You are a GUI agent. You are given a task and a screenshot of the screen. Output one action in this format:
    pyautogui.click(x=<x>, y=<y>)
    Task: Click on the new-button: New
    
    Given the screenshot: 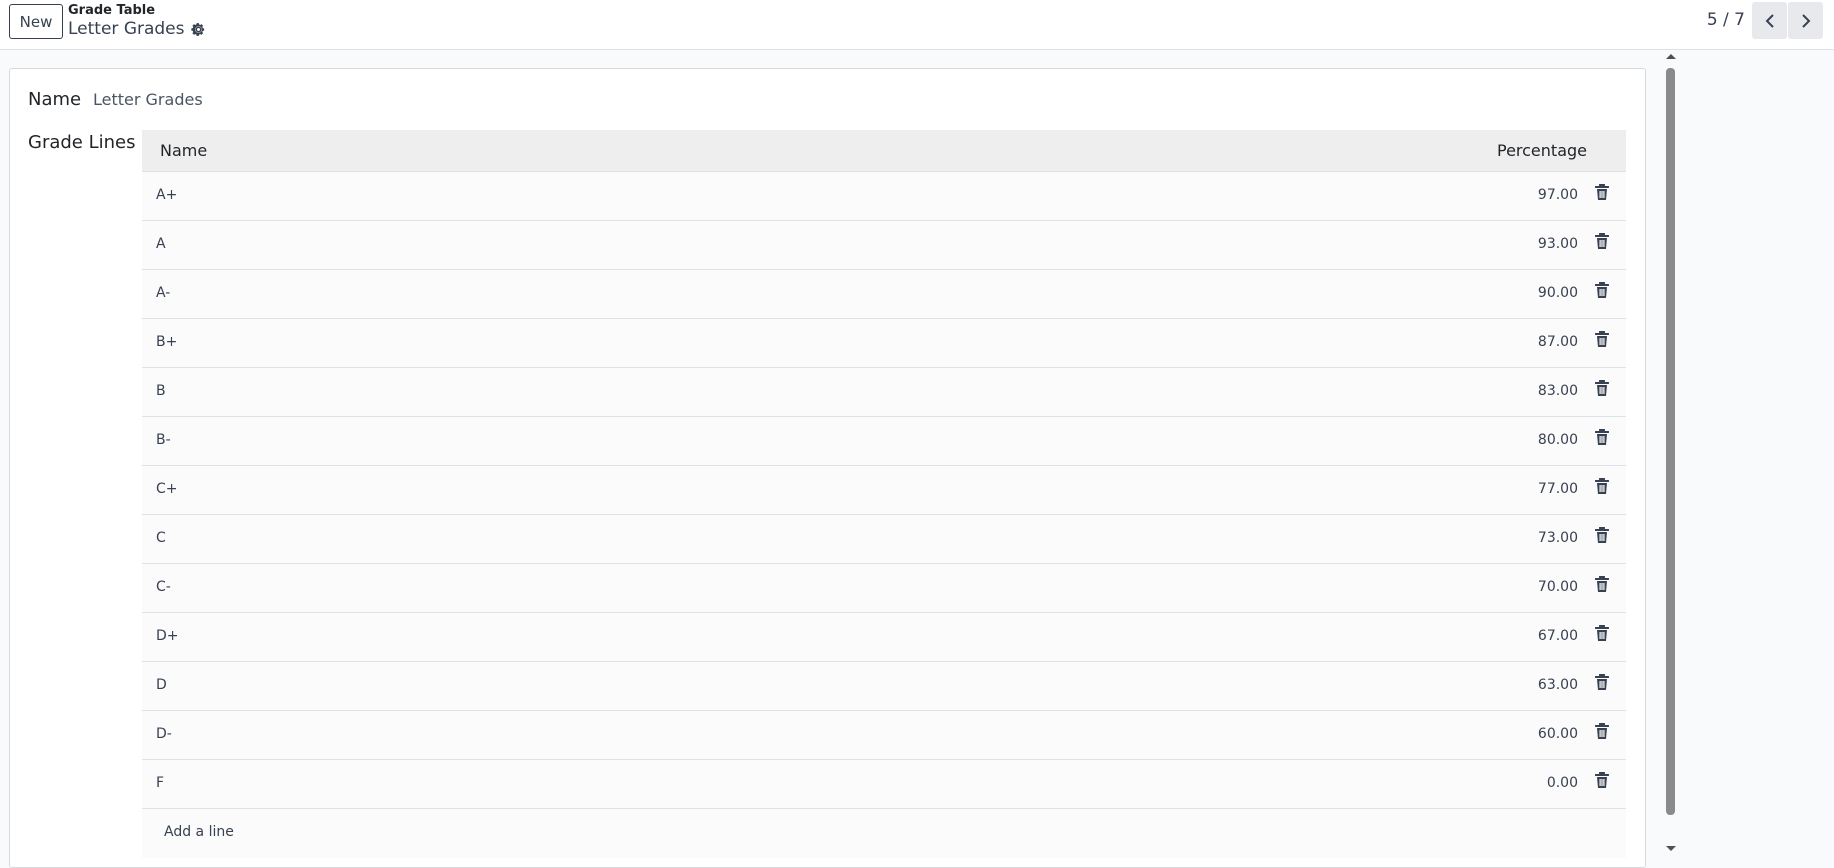 What is the action you would take?
    pyautogui.click(x=36, y=21)
    